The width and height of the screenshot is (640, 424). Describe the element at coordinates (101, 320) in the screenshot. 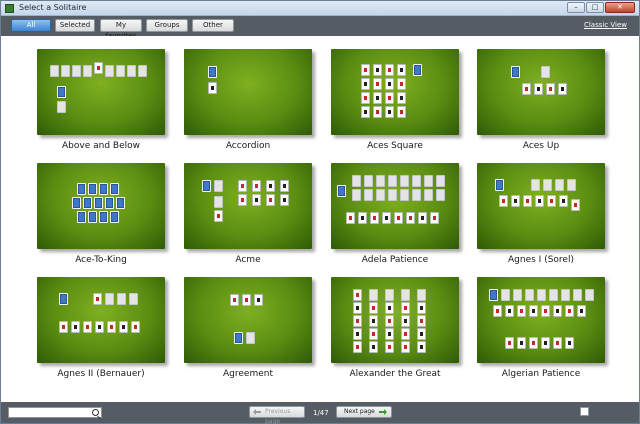

I see `game-tile-agnes-ii-bernauer` at that location.